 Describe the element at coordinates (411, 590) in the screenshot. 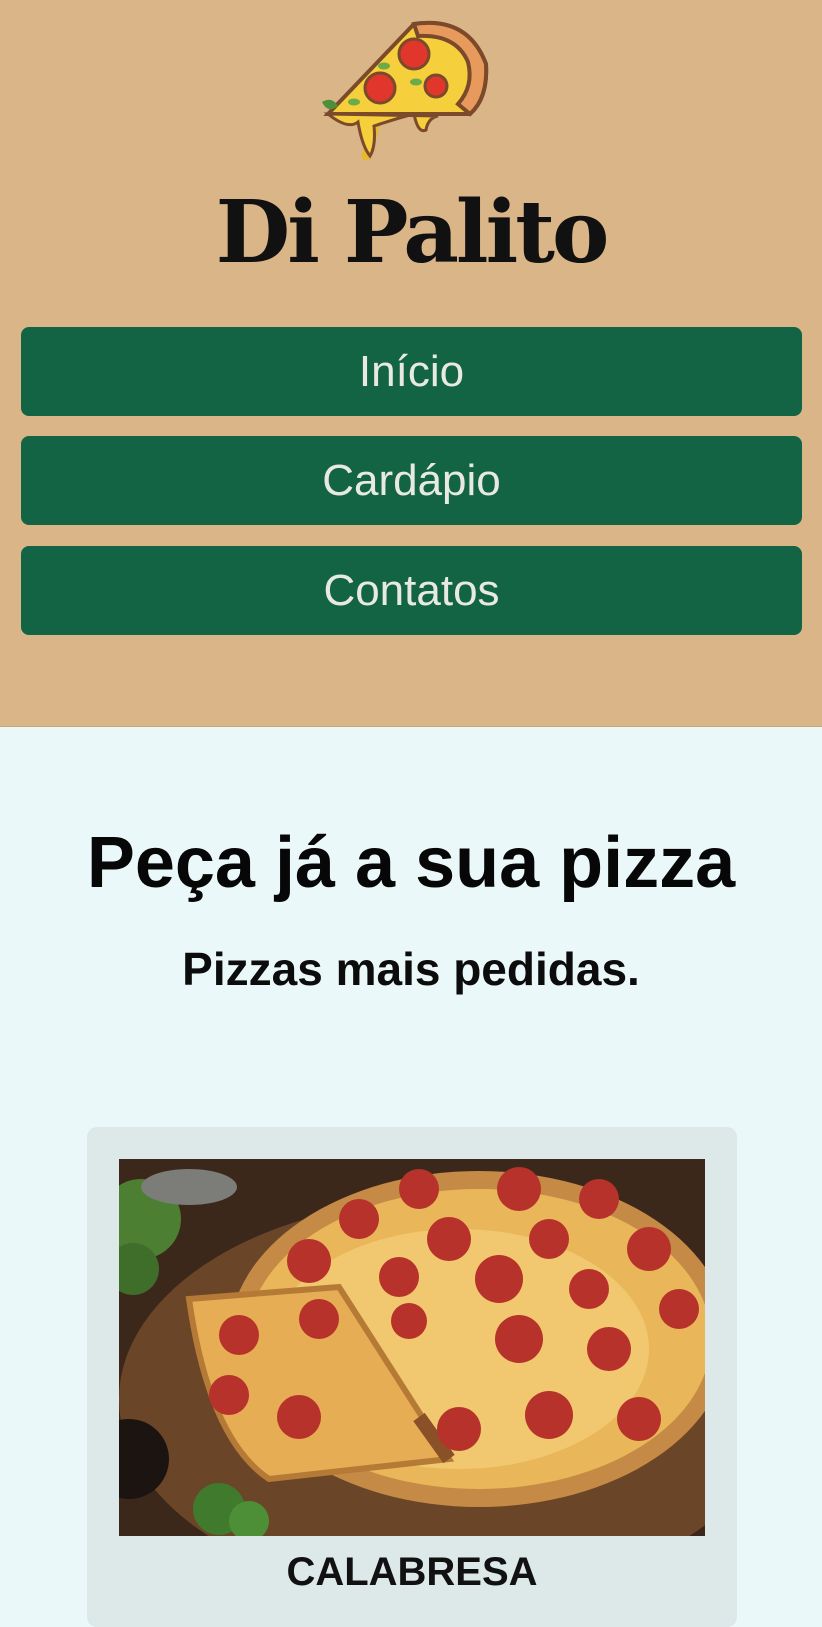

I see `nav-button-contatos: Contatos` at that location.